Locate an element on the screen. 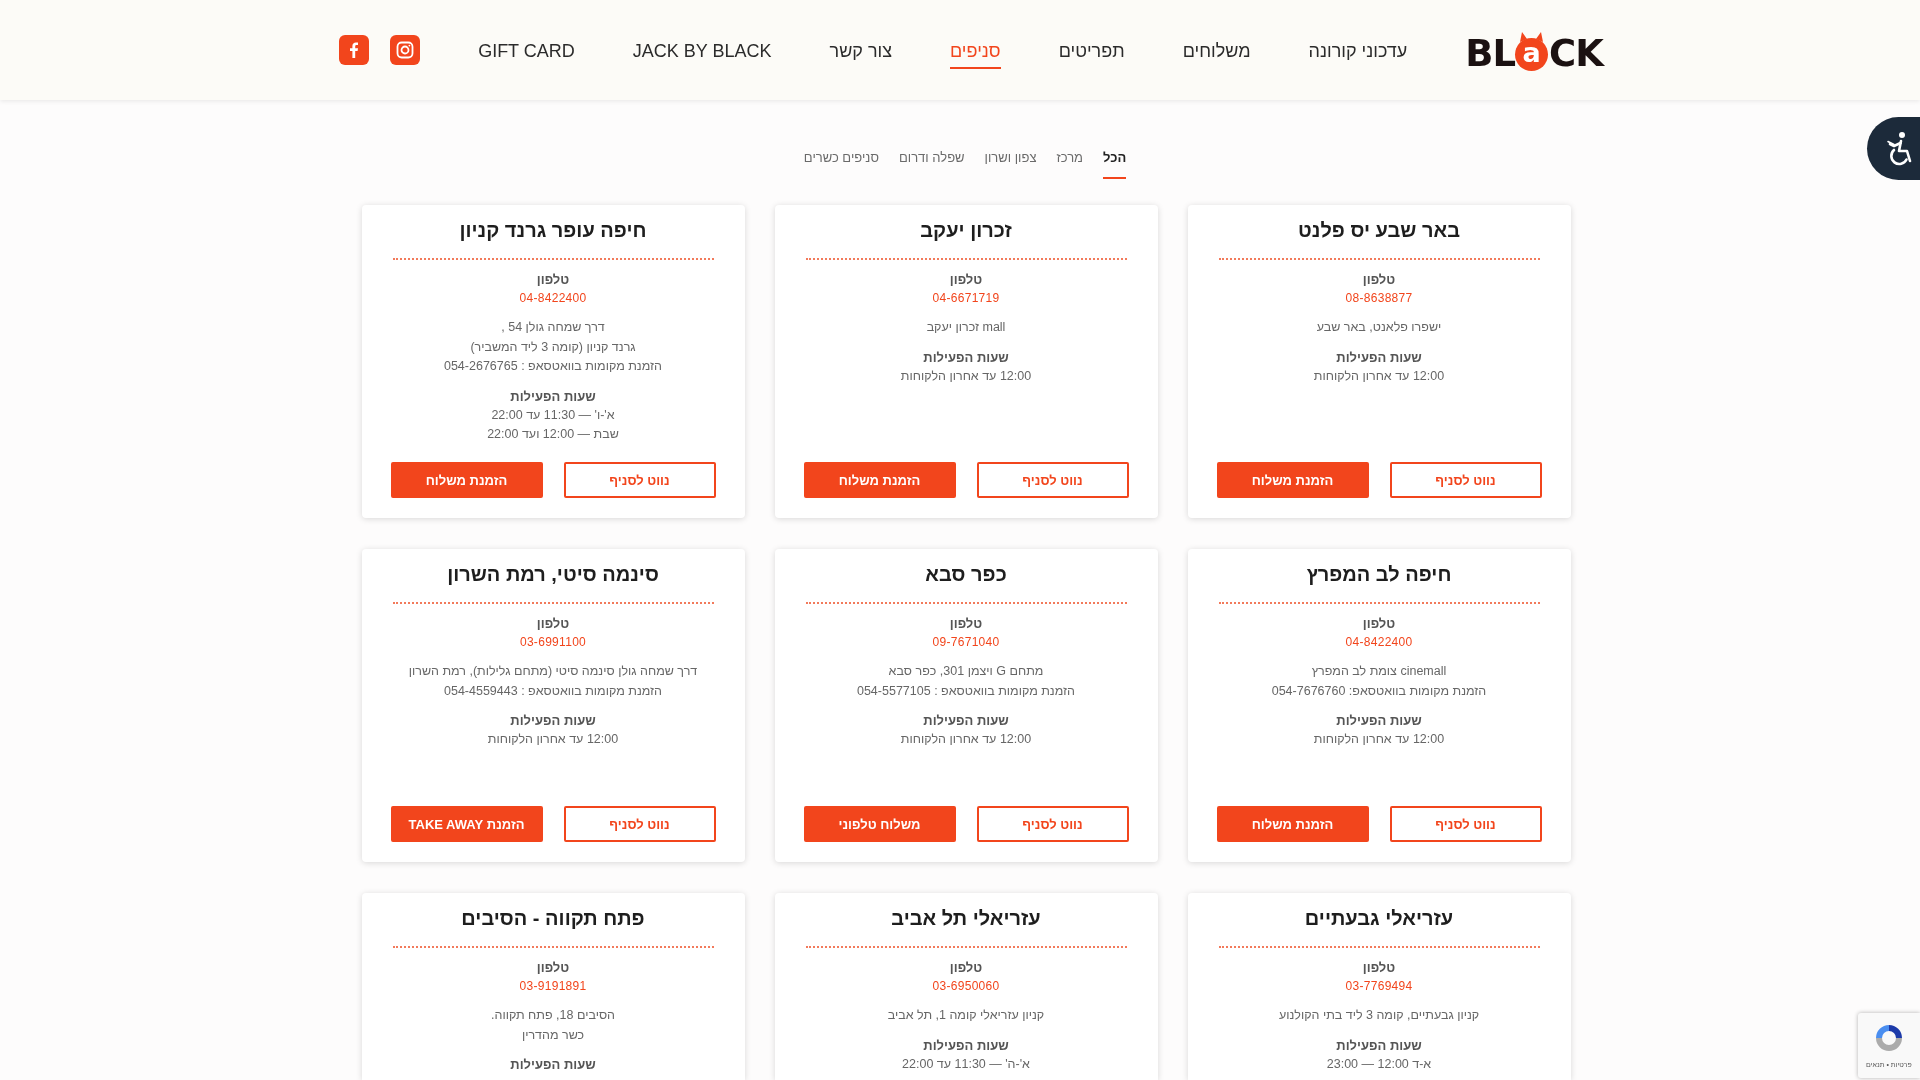 The height and width of the screenshot is (1080, 1920). phone-link: 03-6991100 is located at coordinates (553, 642).